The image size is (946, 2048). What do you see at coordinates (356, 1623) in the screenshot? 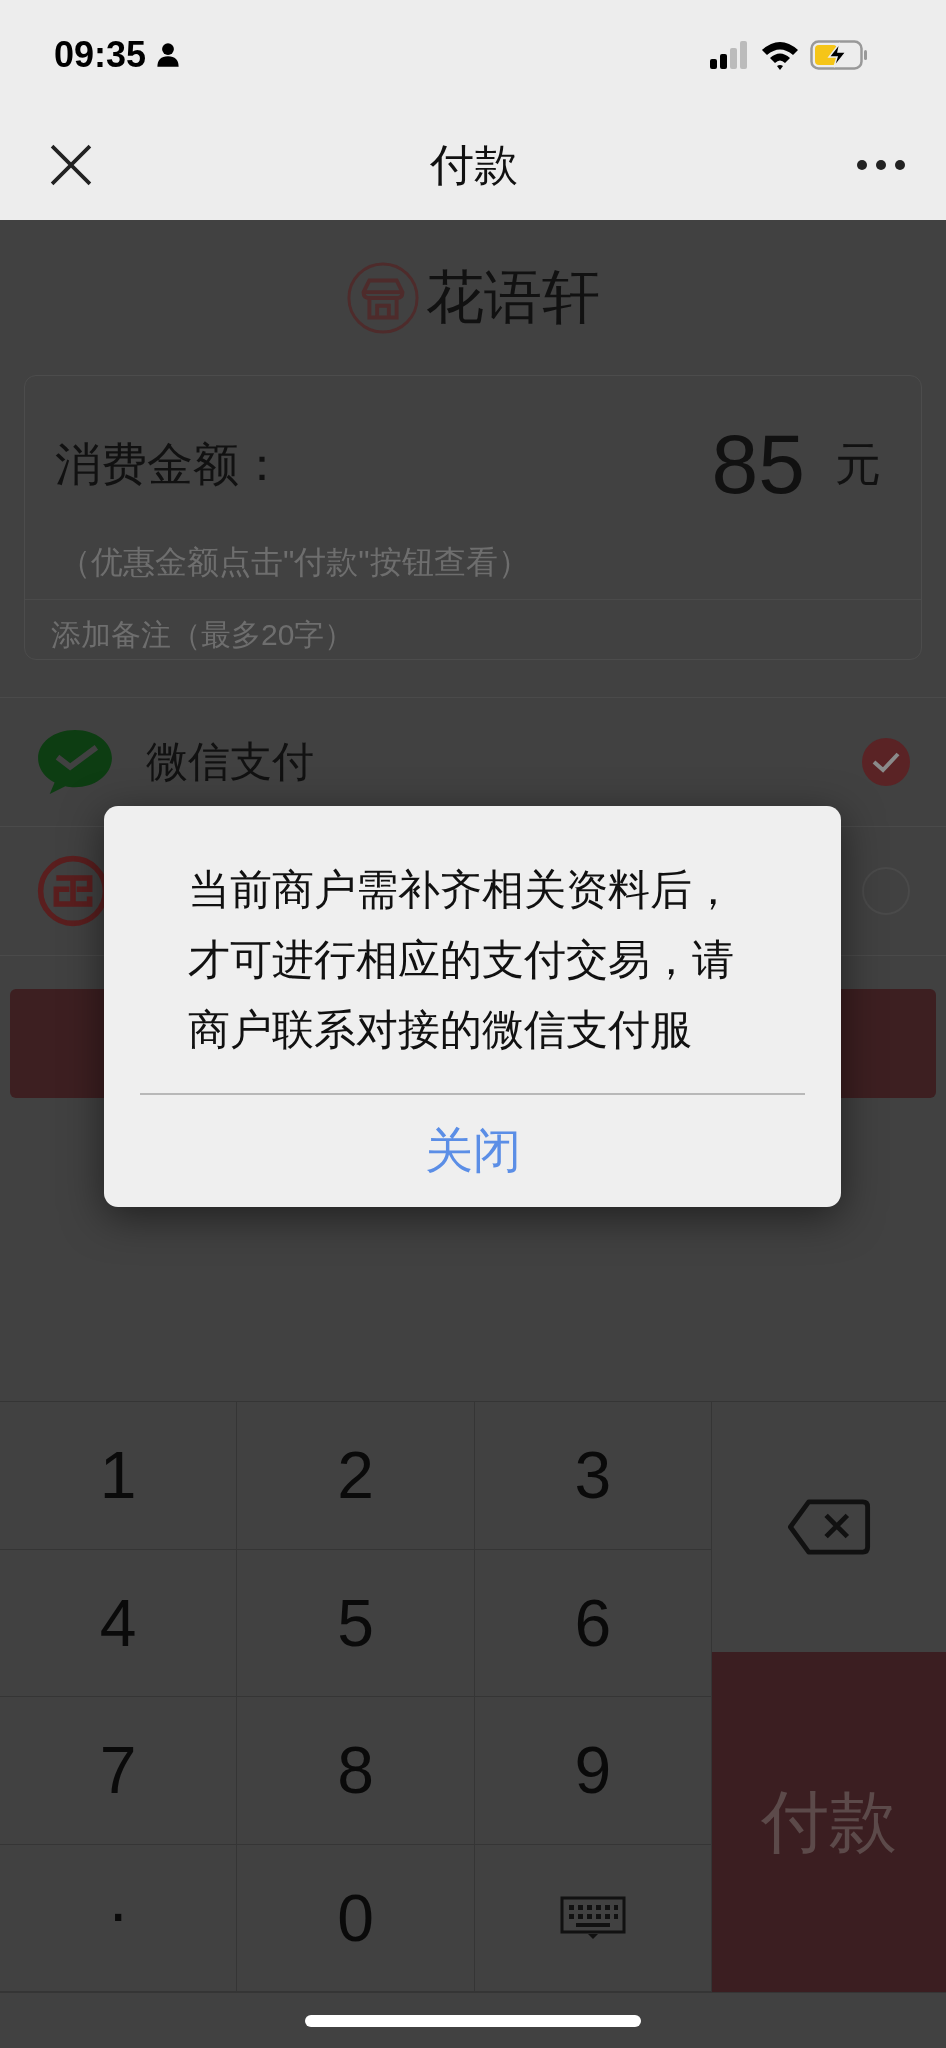
I see `keypad-key: 5` at bounding box center [356, 1623].